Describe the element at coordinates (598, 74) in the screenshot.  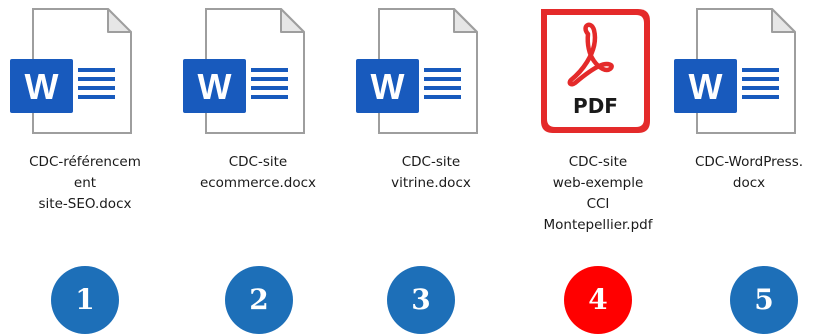
I see `pdf-document-icon: PDF` at that location.